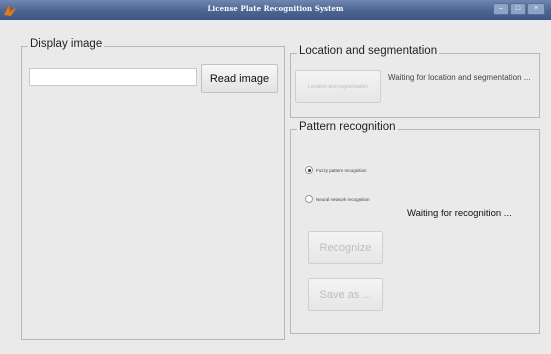  I want to click on window-controls: – □ ×, so click(519, 9).